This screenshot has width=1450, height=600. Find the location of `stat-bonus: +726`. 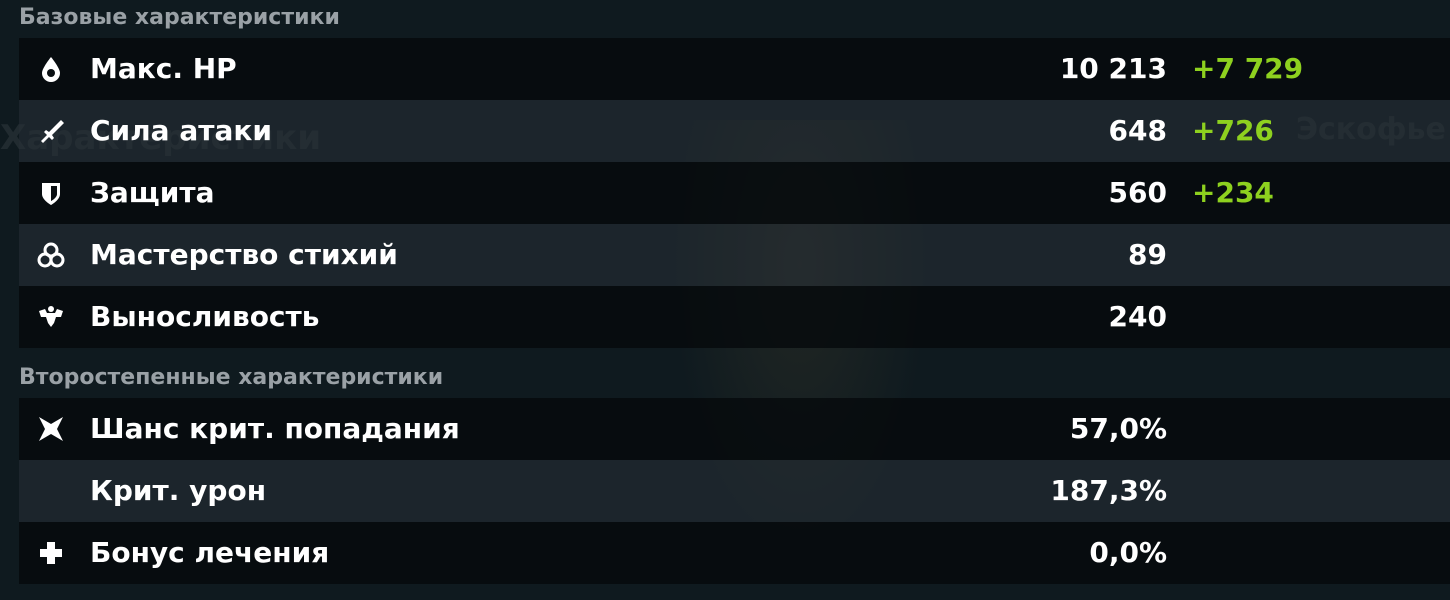

stat-bonus: +726 is located at coordinates (1233, 130).